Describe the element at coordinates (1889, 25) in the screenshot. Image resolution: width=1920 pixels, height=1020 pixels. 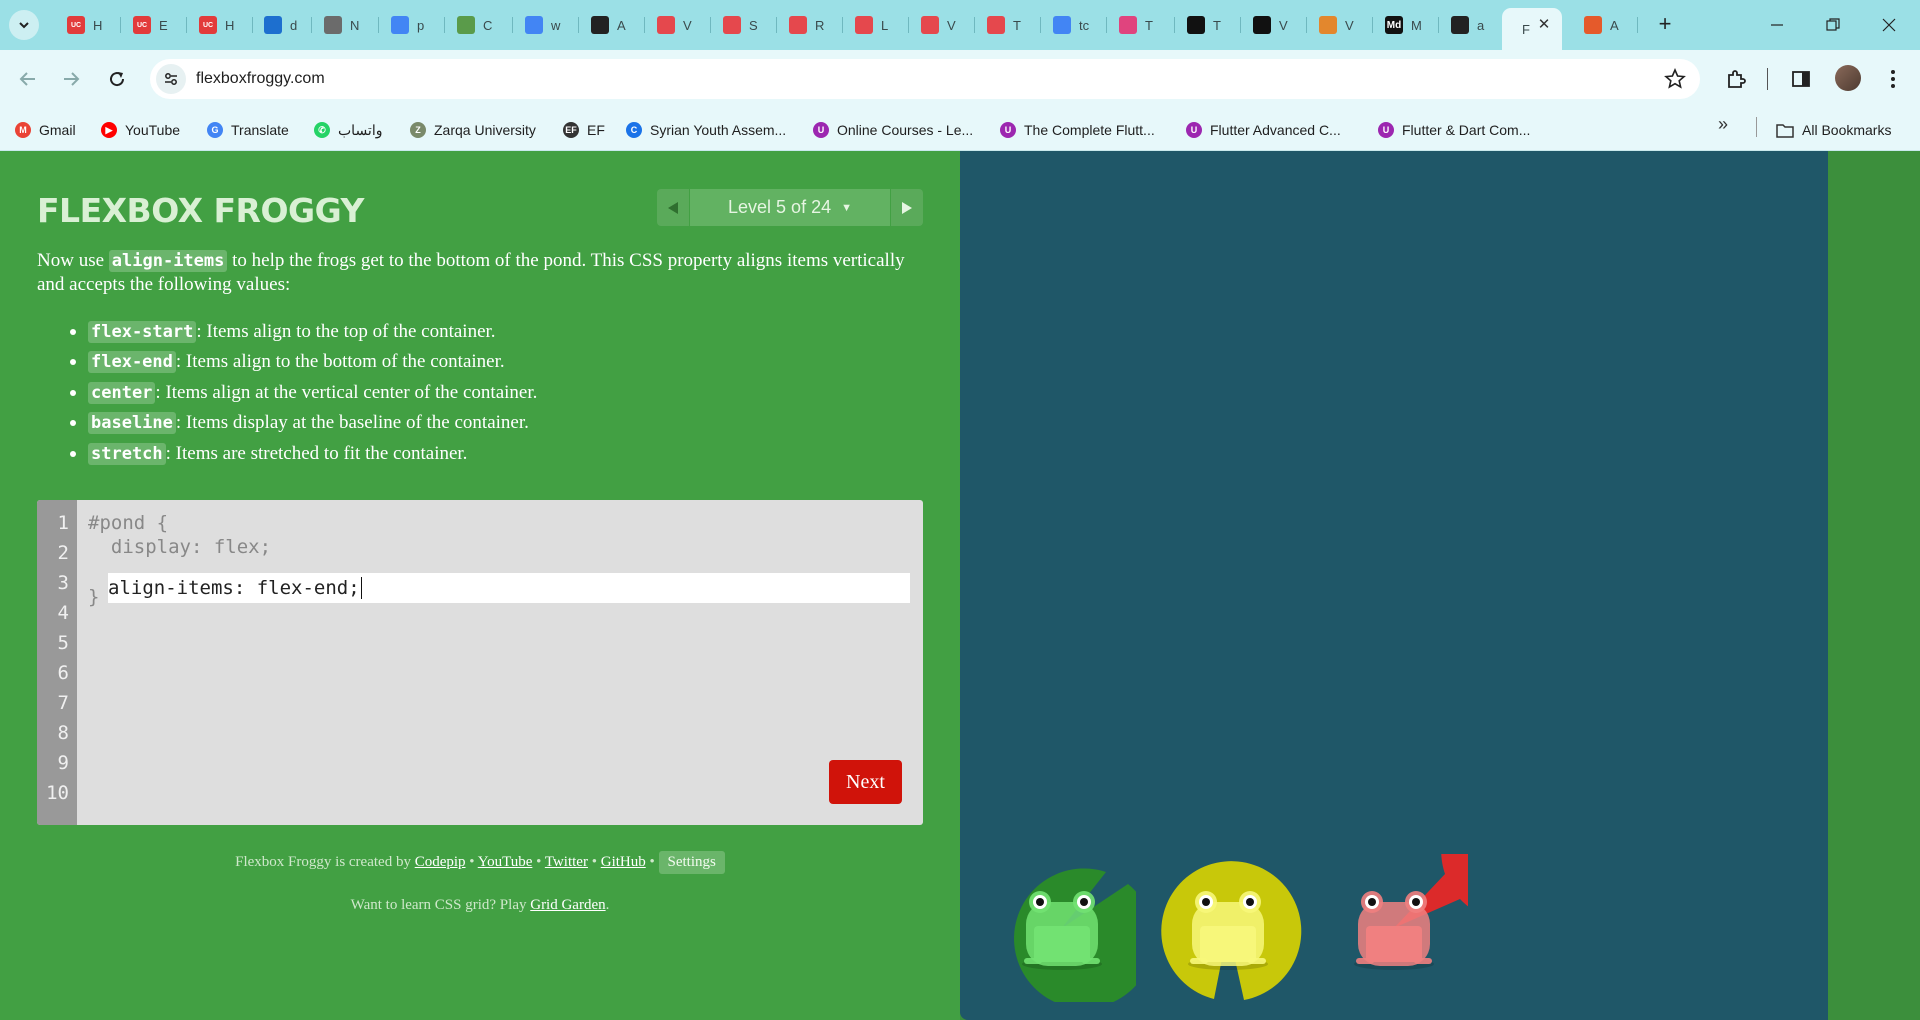
I see `close-window-button` at that location.